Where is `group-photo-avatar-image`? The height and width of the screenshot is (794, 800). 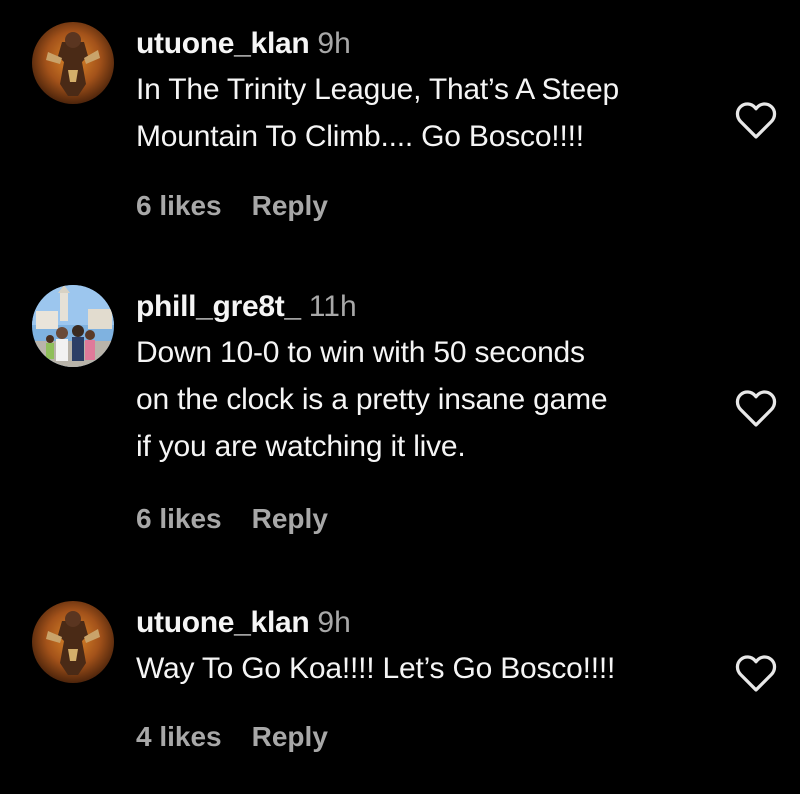 group-photo-avatar-image is located at coordinates (73, 326).